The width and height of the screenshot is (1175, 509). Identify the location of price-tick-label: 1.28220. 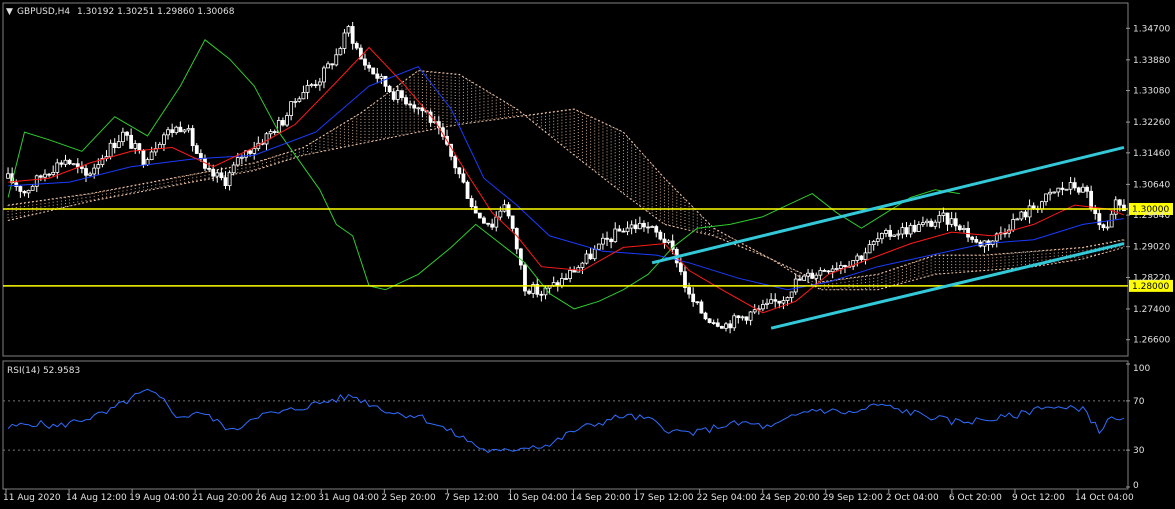
(1151, 278).